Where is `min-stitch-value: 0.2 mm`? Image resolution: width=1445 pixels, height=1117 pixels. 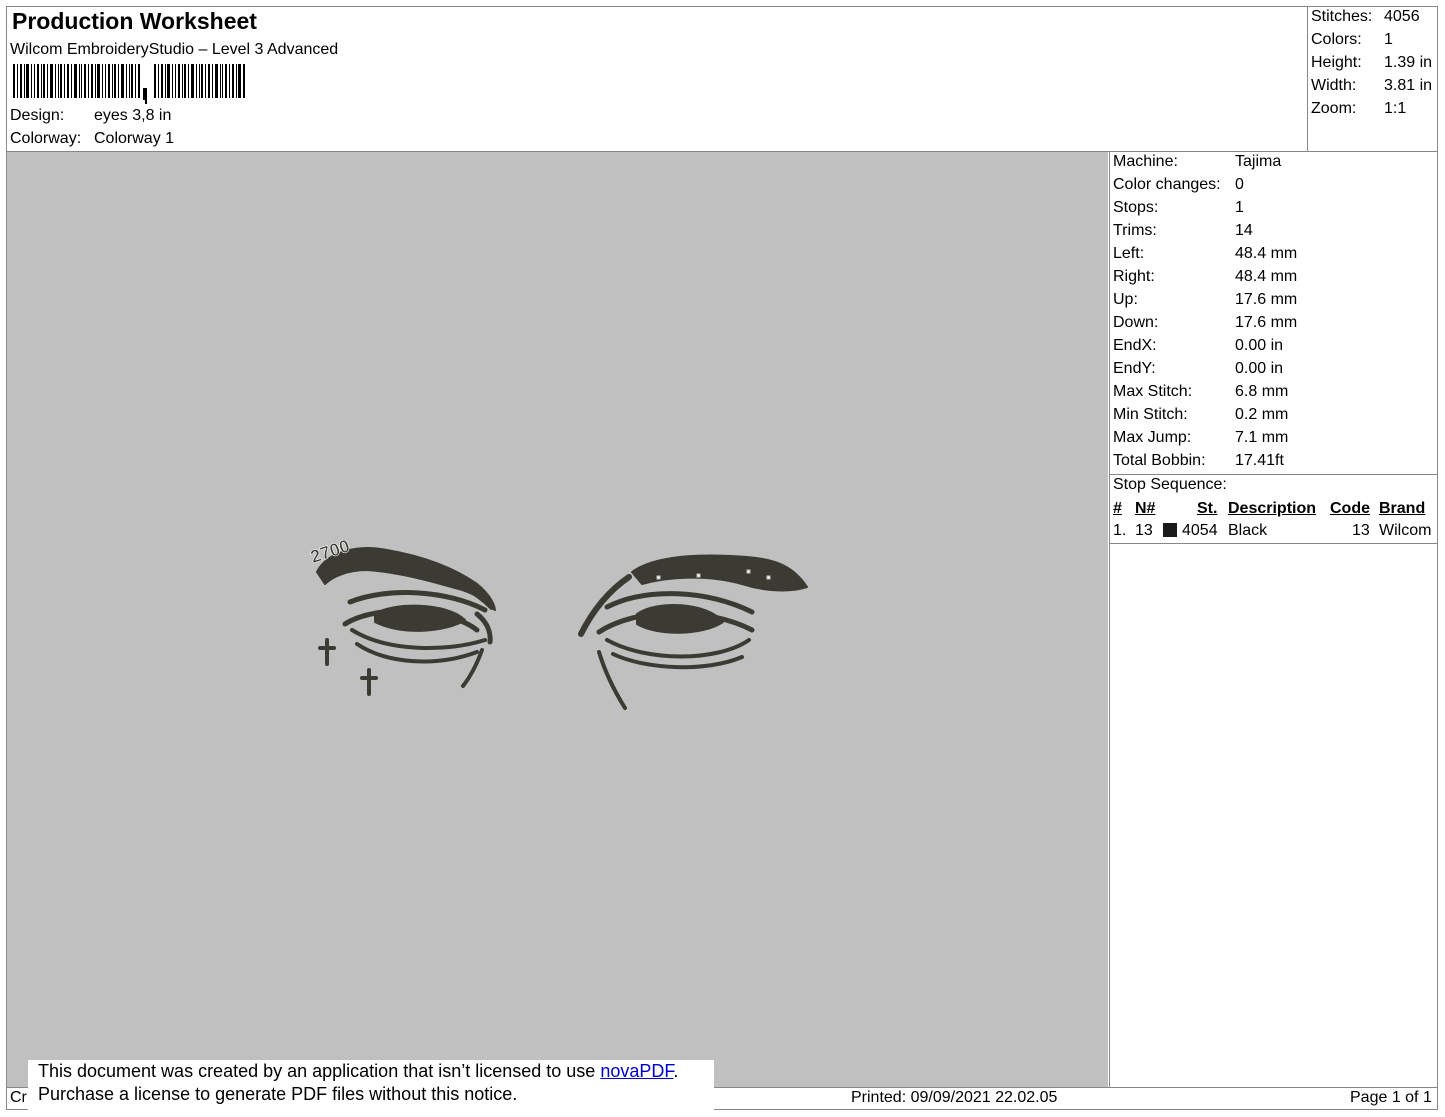 min-stitch-value: 0.2 mm is located at coordinates (1262, 414).